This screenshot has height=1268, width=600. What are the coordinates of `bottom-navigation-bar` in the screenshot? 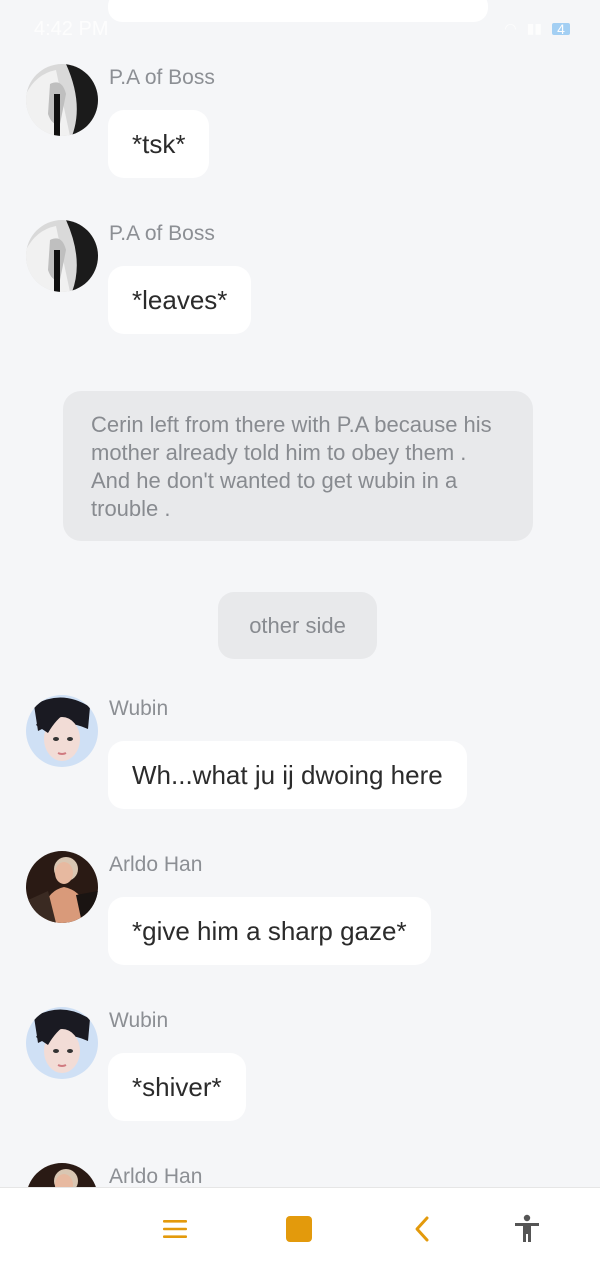 It's located at (300, 1227).